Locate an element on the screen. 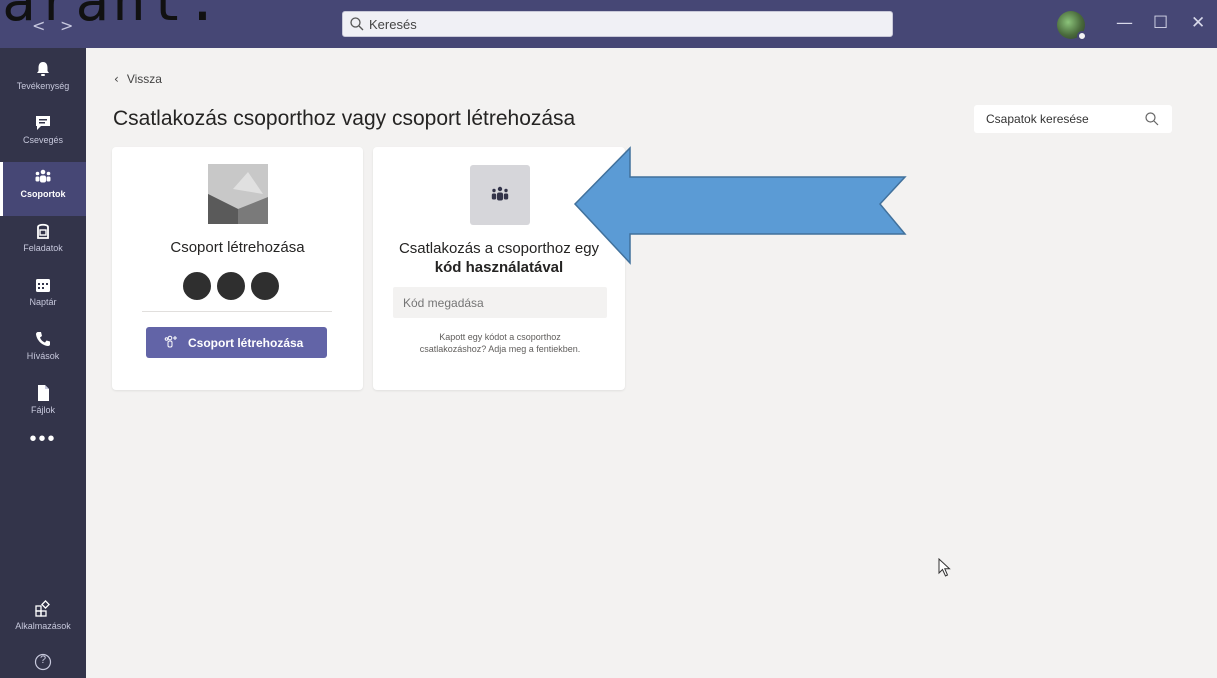  rail-item-calendar: Naptár is located at coordinates (43, 297).